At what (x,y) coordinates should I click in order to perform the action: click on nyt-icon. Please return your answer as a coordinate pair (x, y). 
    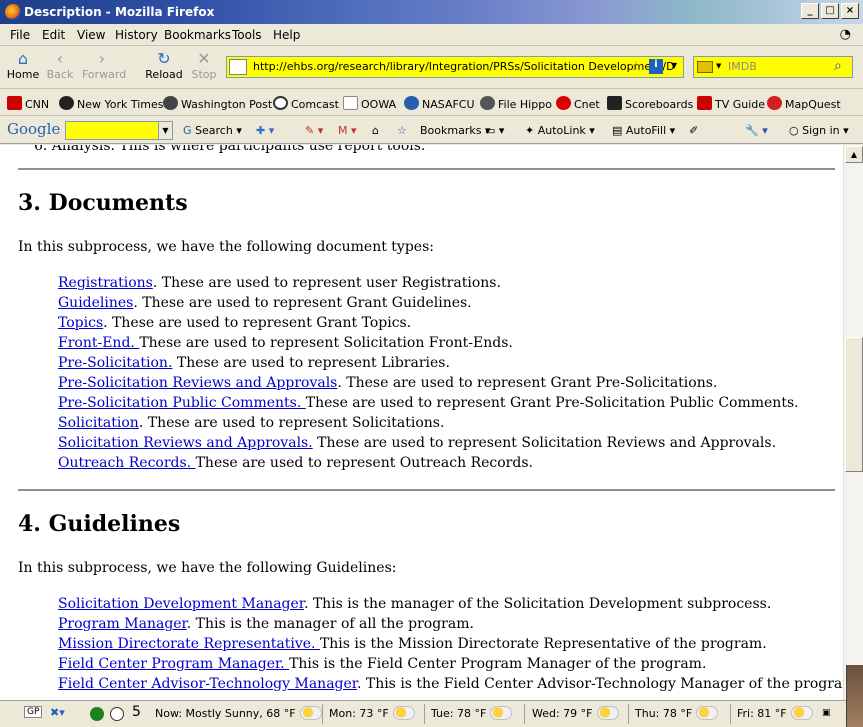
    Looking at the image, I should click on (66, 103).